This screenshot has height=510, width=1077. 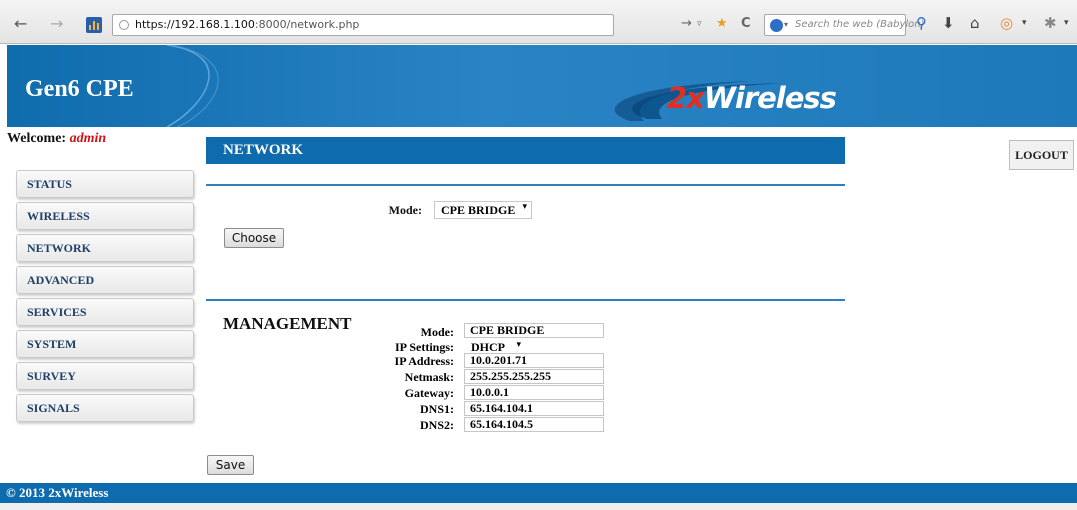 I want to click on search-engine-dropdown-icon: ▾, so click(x=786, y=24).